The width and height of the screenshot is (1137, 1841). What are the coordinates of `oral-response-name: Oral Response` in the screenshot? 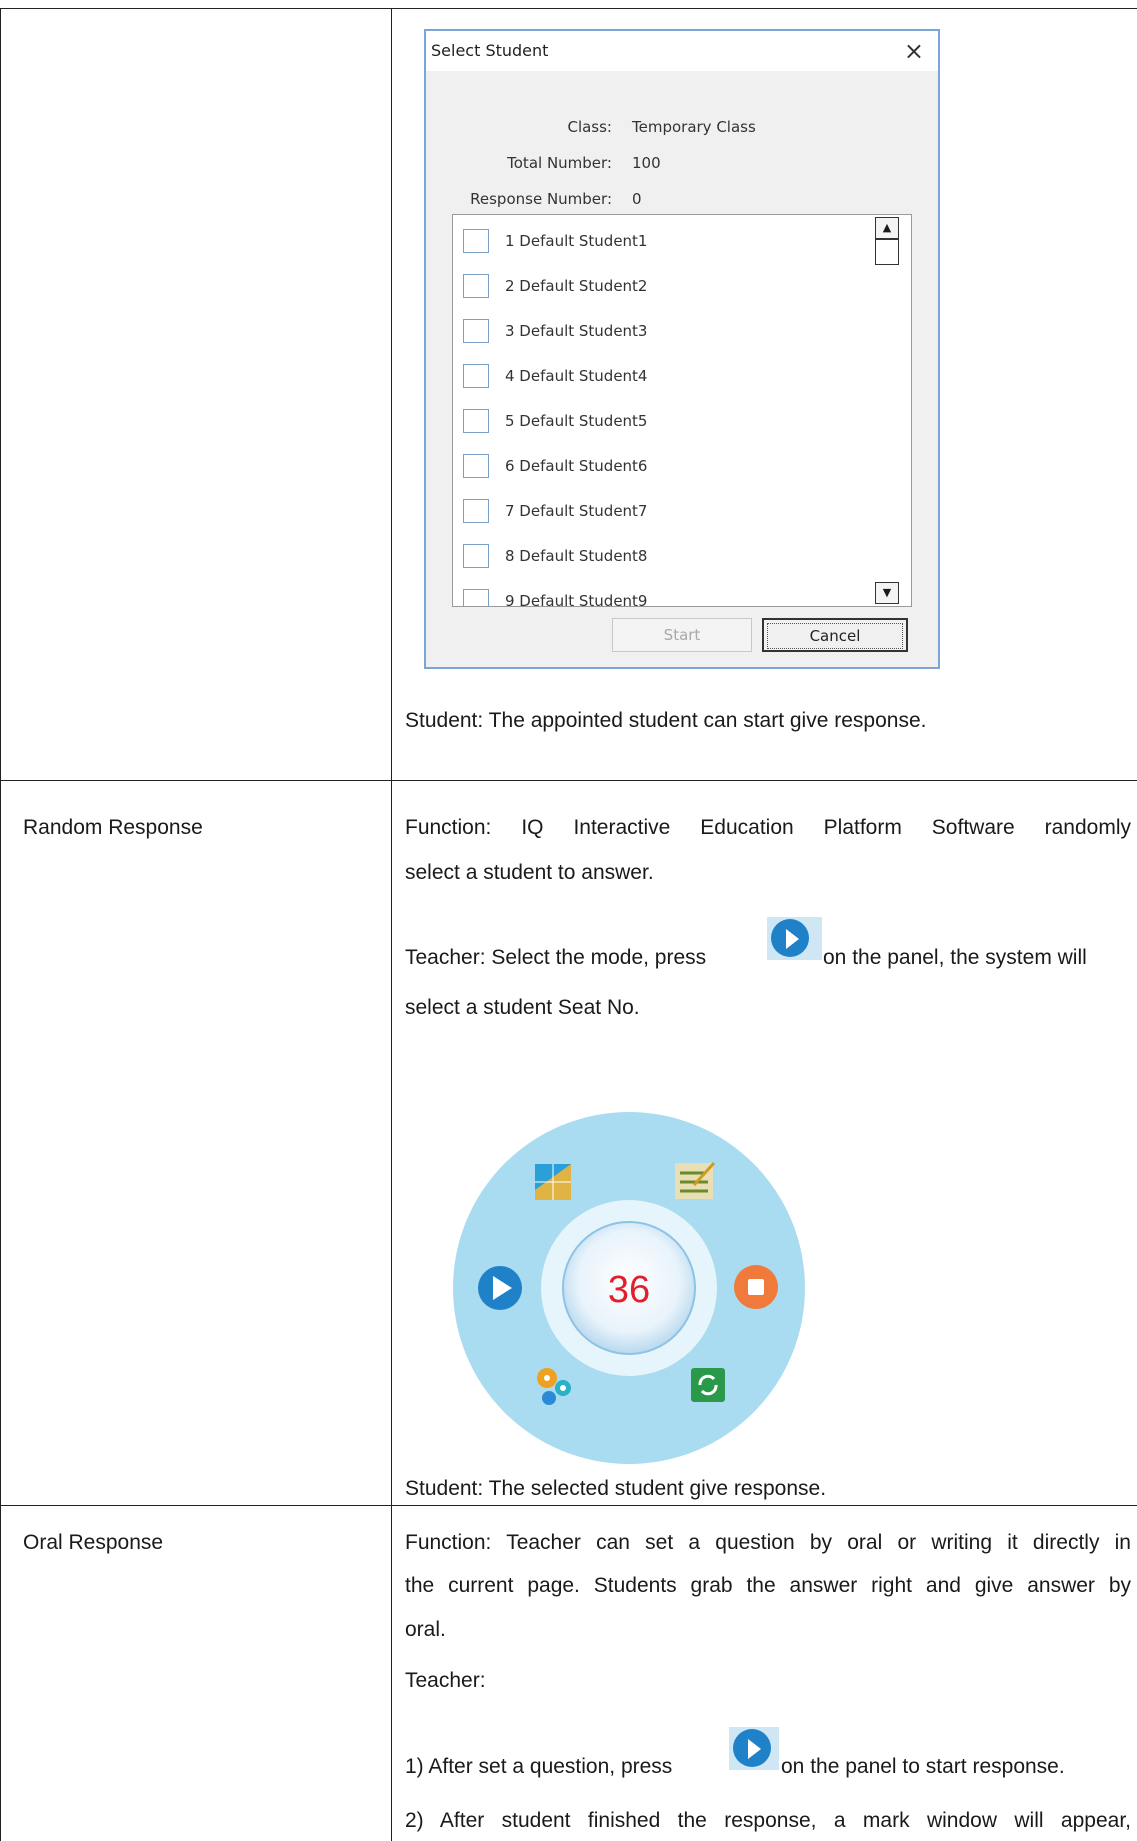 It's located at (93, 1542).